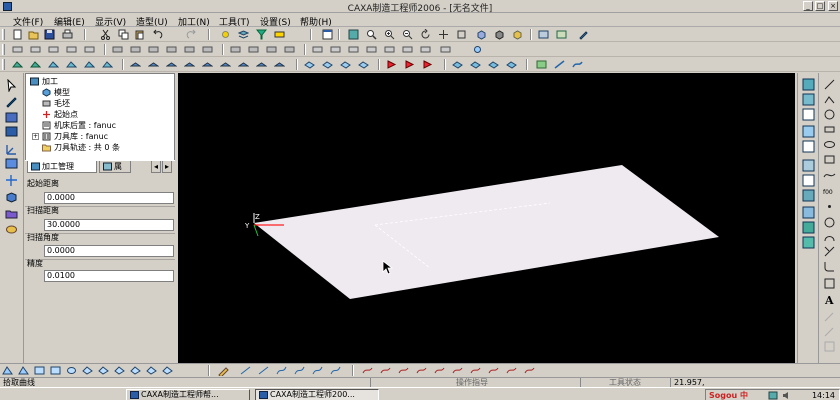 This screenshot has height=400, width=840. Describe the element at coordinates (71, 49) in the screenshot. I see `rect-tool-icon` at that location.